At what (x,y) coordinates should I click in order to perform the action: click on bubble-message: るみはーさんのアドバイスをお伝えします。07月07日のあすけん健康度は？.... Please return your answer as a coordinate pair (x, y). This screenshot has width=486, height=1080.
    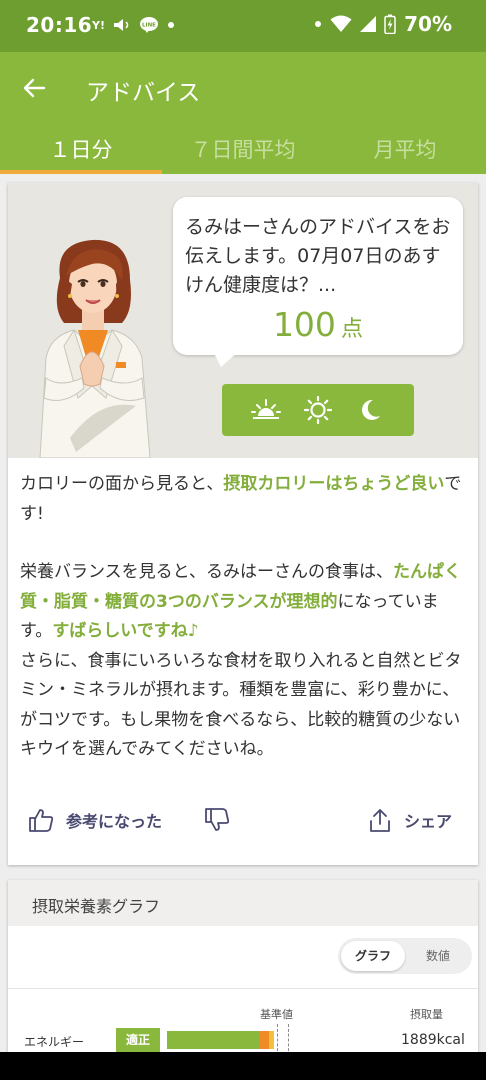
    Looking at the image, I should click on (318, 256).